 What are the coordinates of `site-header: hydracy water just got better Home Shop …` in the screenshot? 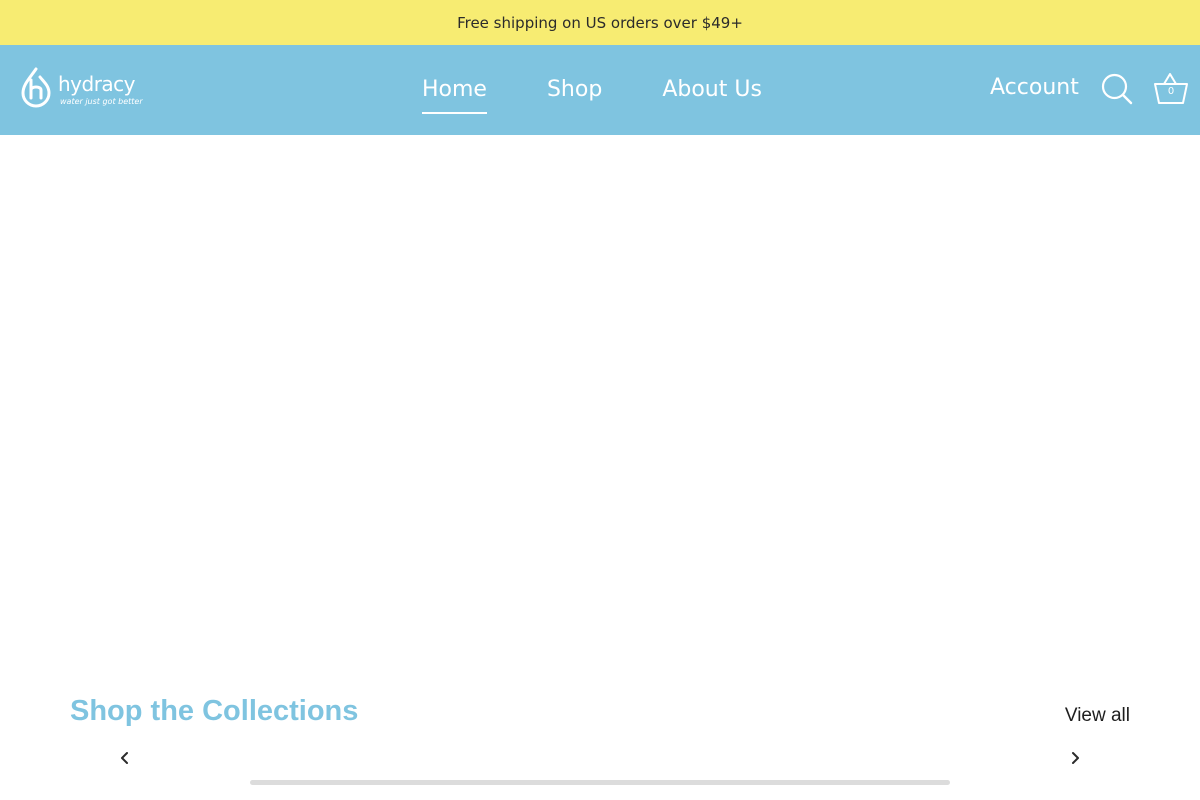 It's located at (600, 90).